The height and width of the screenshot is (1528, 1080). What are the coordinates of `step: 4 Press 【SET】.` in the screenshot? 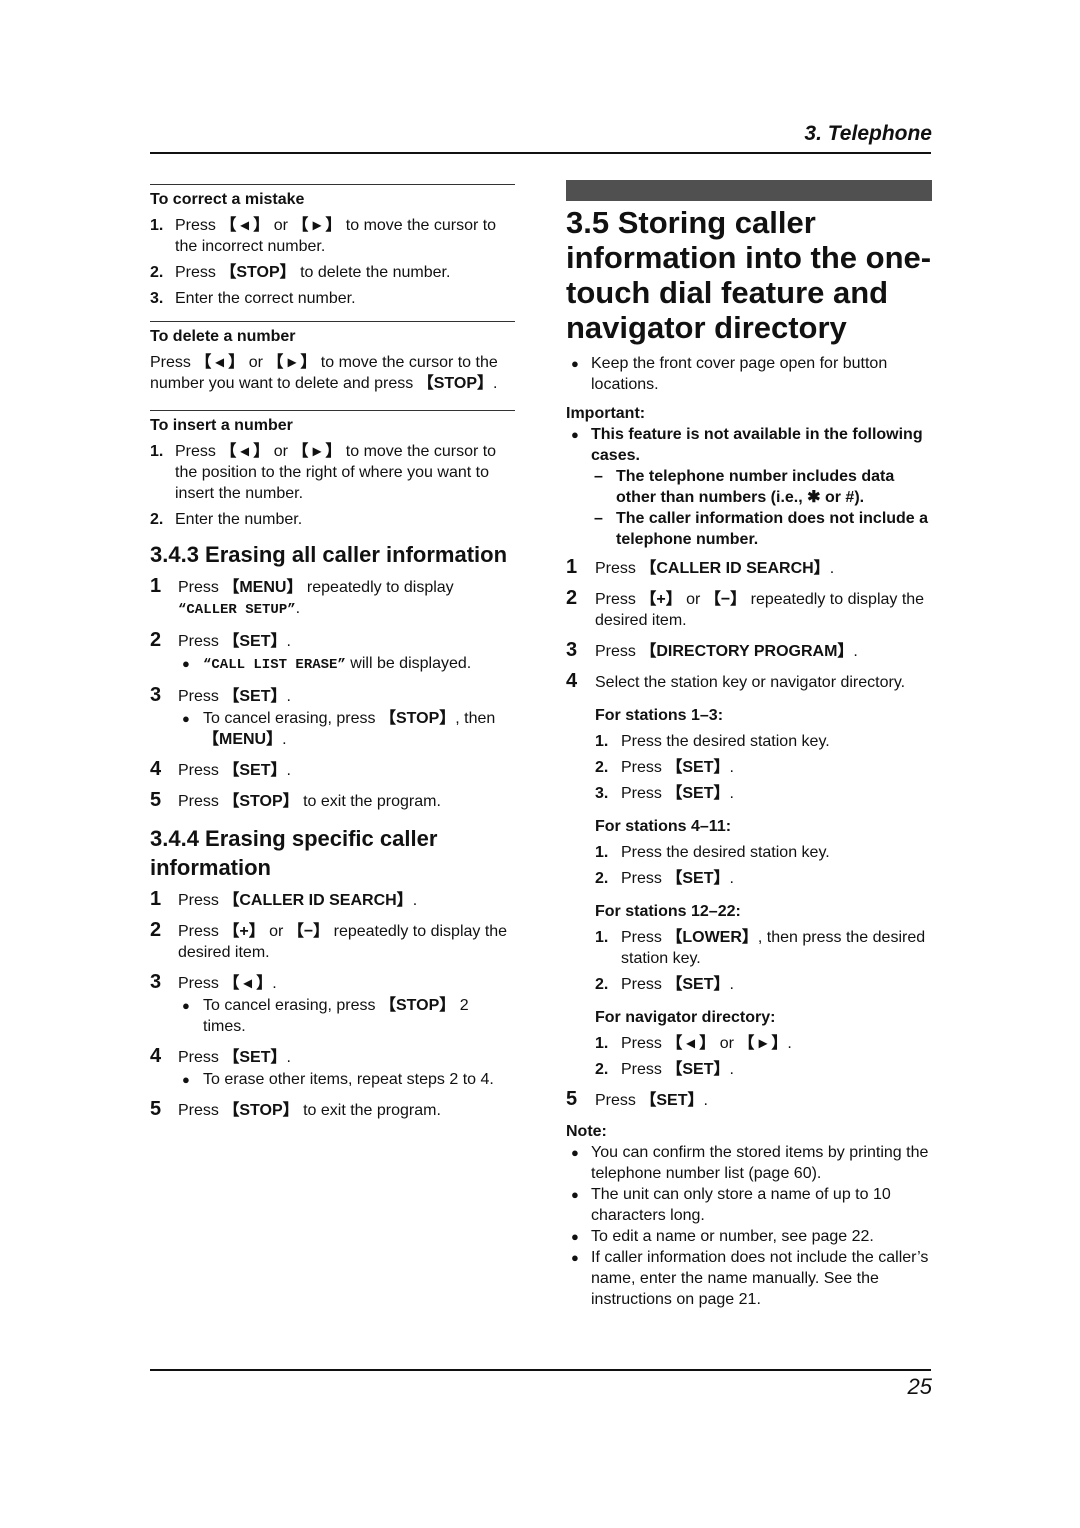 It's located at (220, 769).